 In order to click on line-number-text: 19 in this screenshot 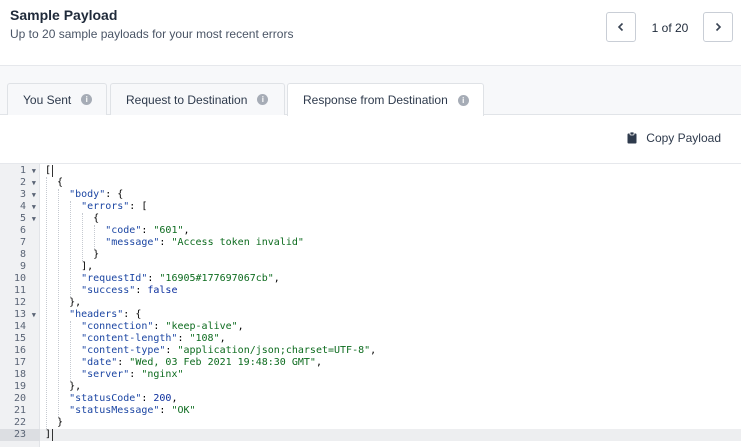, I will do `click(19, 386)`.